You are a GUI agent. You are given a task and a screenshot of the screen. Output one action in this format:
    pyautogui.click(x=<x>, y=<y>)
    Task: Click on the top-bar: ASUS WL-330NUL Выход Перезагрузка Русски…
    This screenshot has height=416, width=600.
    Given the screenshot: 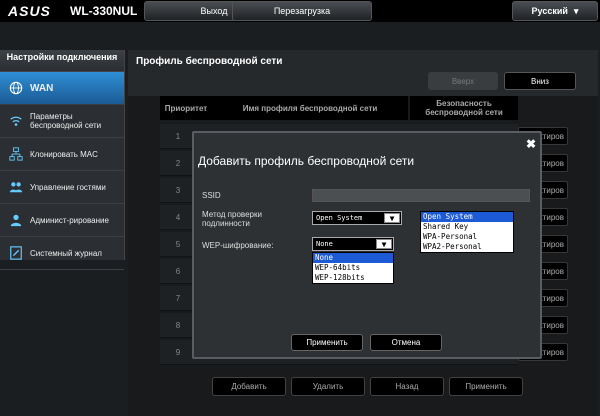 What is the action you would take?
    pyautogui.click(x=300, y=11)
    